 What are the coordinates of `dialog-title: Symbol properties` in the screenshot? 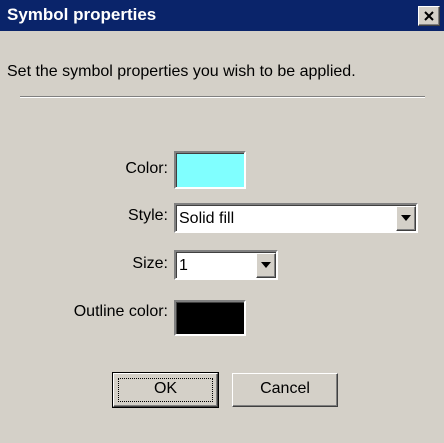 It's located at (82, 14).